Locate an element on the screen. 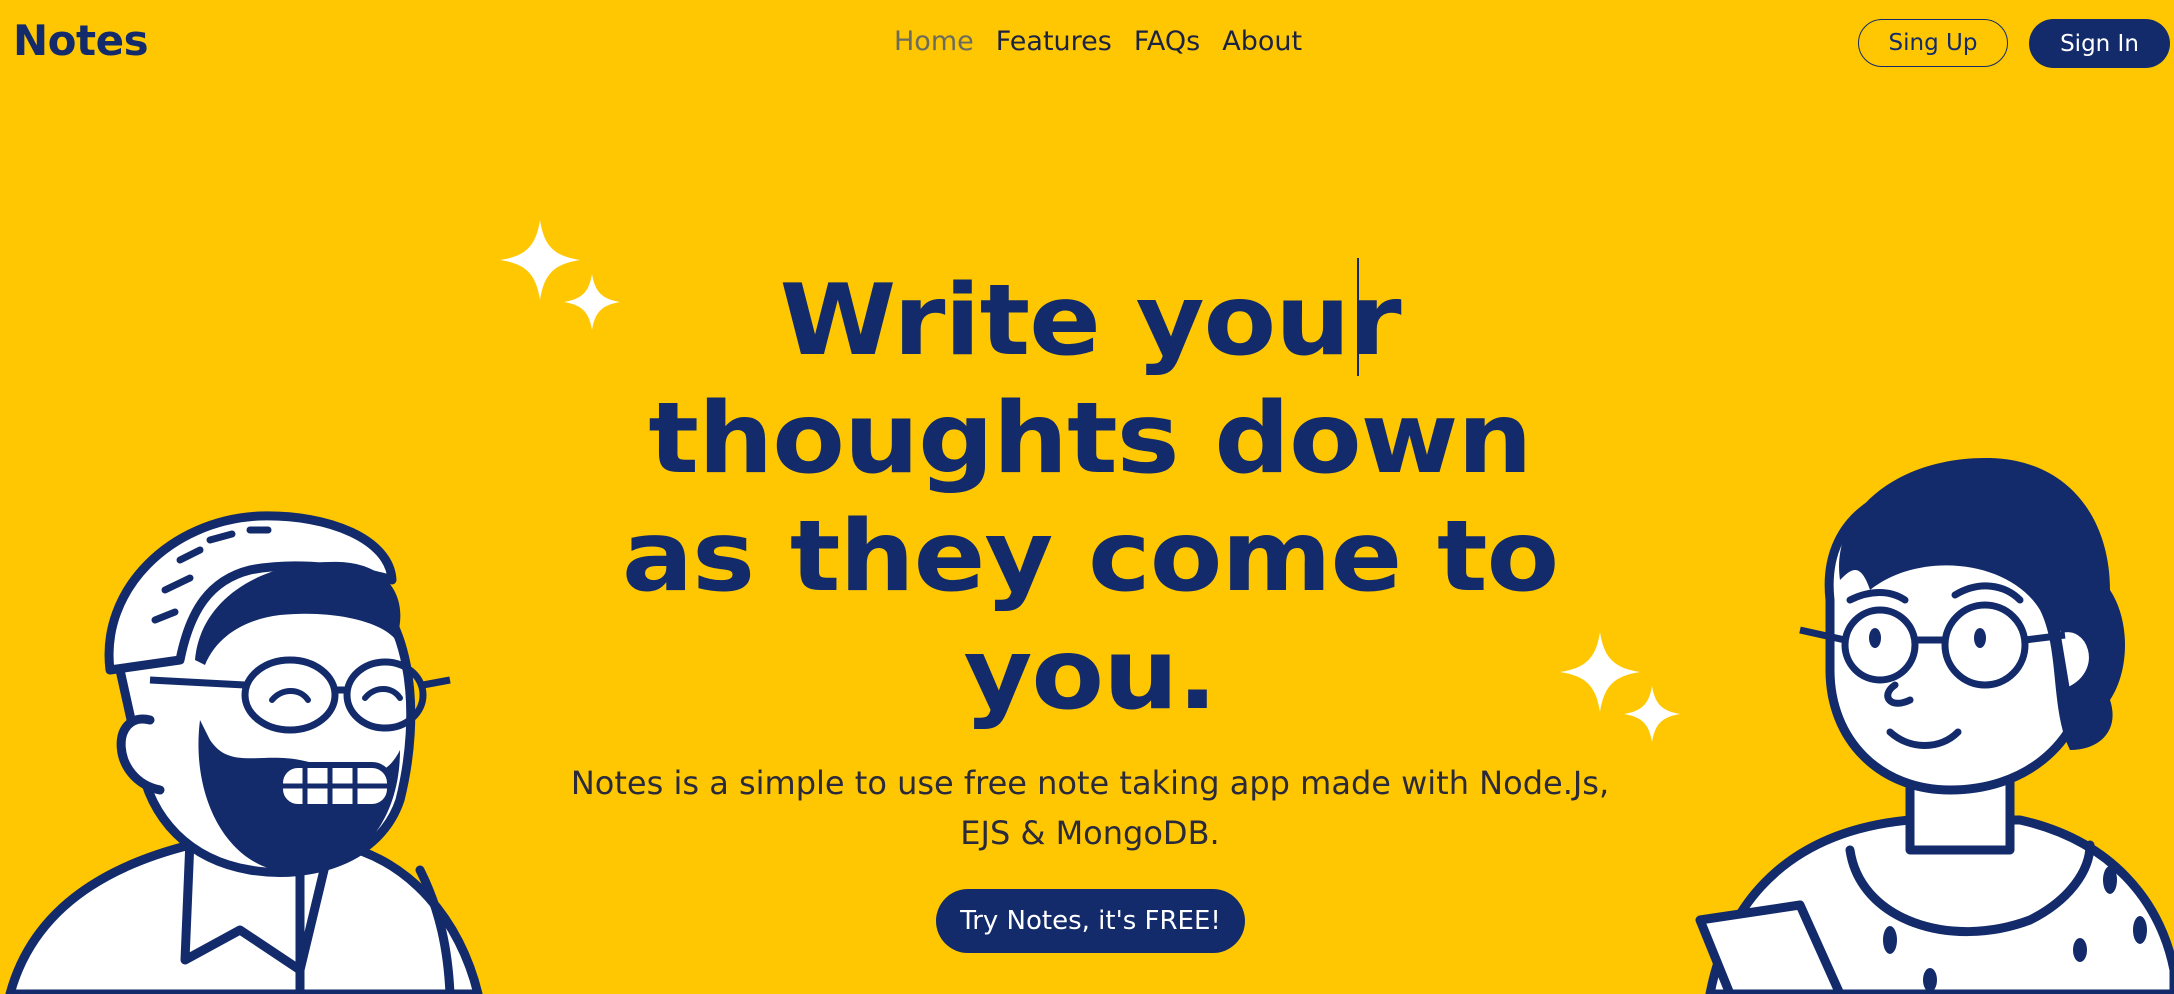  man-illustration is located at coordinates (244, 752).